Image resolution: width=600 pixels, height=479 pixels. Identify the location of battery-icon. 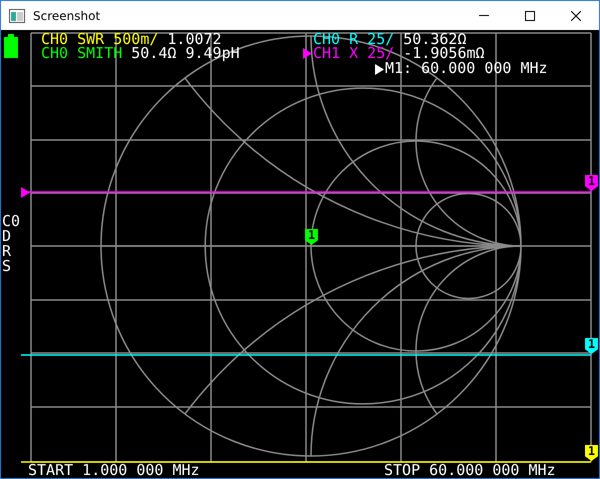
(11, 46).